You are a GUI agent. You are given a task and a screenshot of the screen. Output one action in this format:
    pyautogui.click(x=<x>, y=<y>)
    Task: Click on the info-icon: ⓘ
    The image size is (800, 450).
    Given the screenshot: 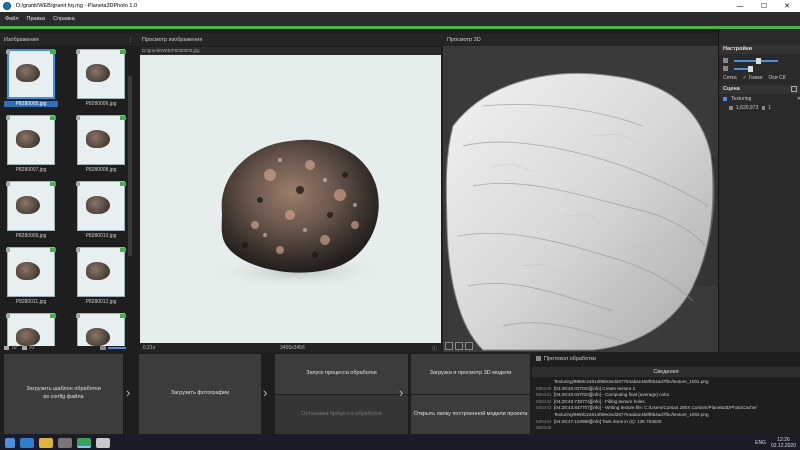 What is the action you would take?
    pyautogui.click(x=434, y=348)
    